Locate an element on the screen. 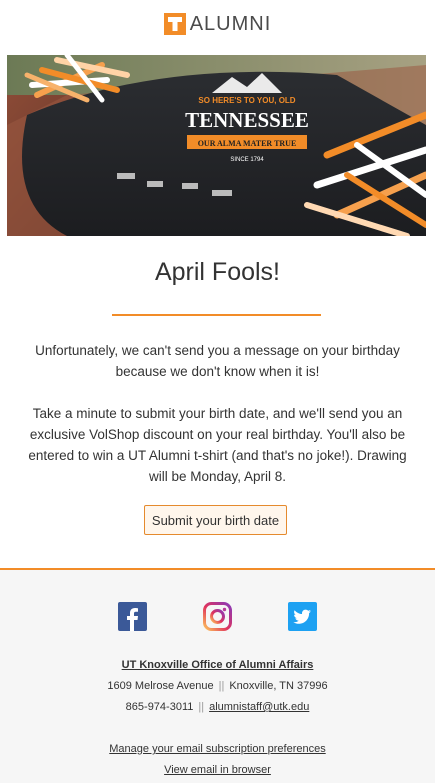 The height and width of the screenshot is (783, 435). page-title: April Fools! is located at coordinates (217, 272).